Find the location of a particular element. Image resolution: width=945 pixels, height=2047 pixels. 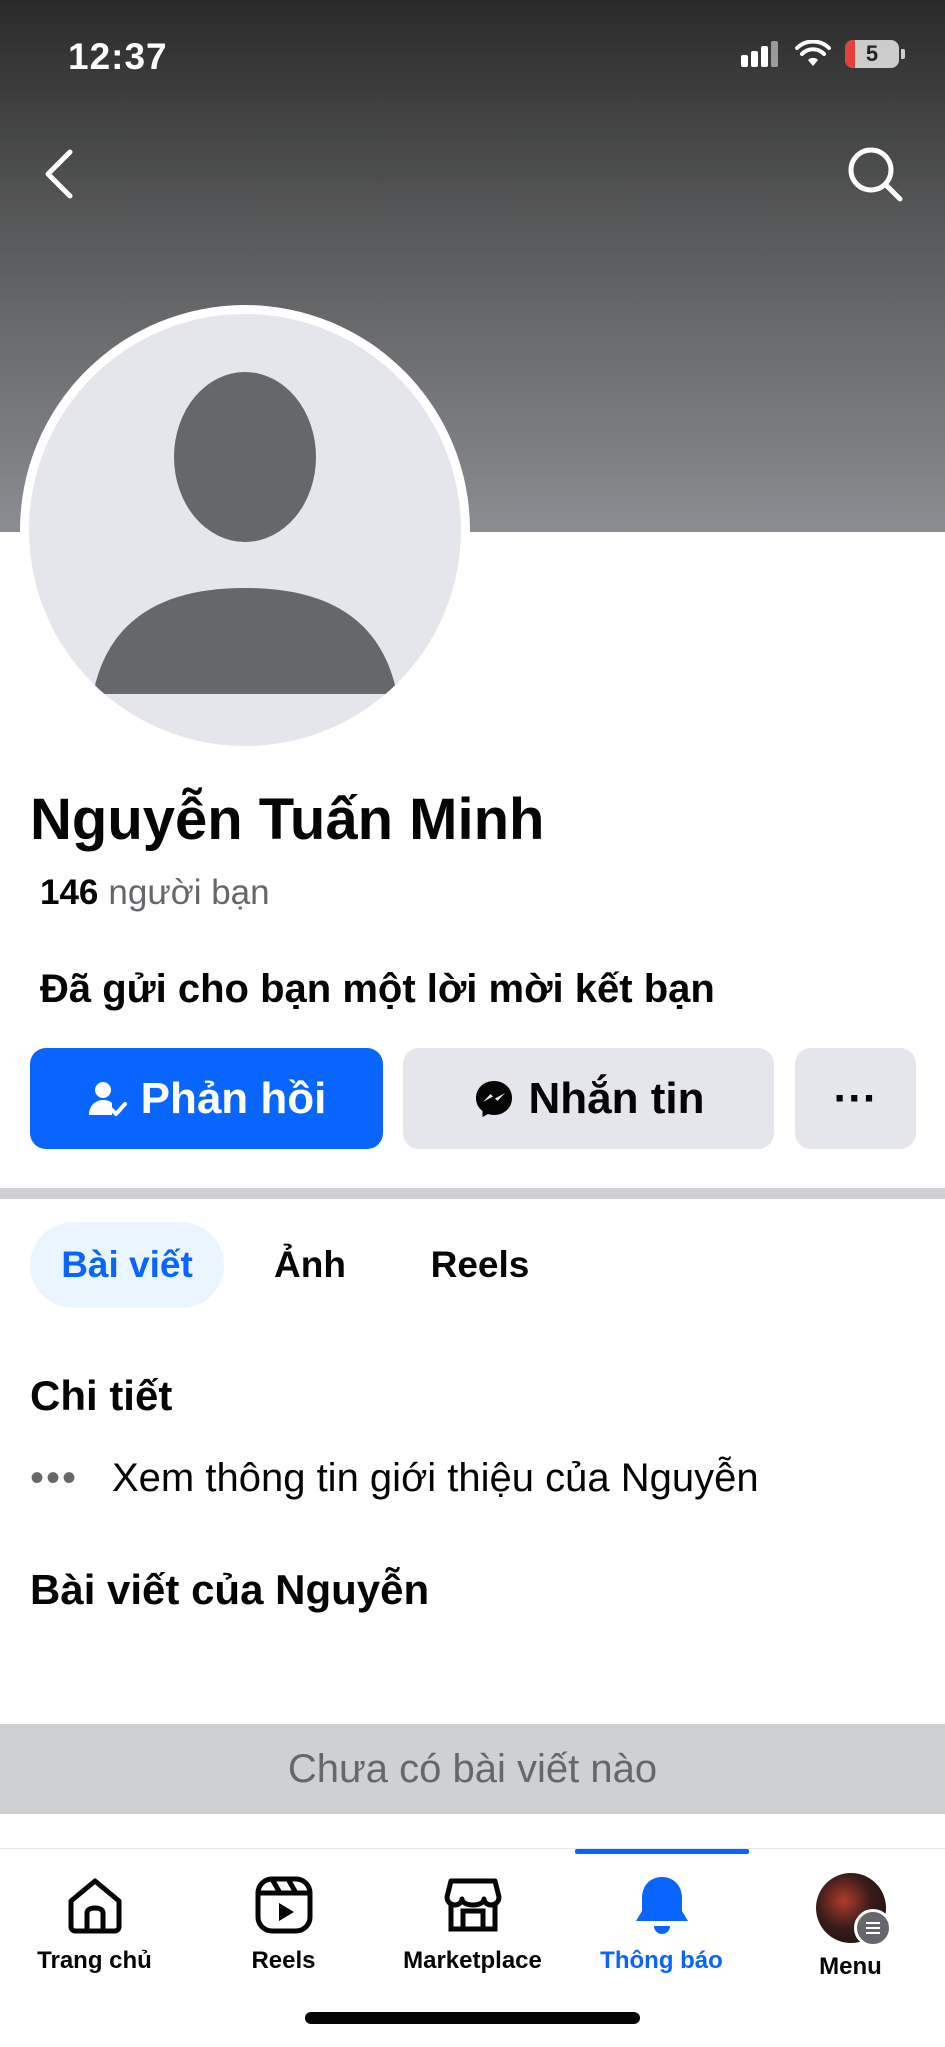

nav-marketplace: Marketplace is located at coordinates (472, 1924).